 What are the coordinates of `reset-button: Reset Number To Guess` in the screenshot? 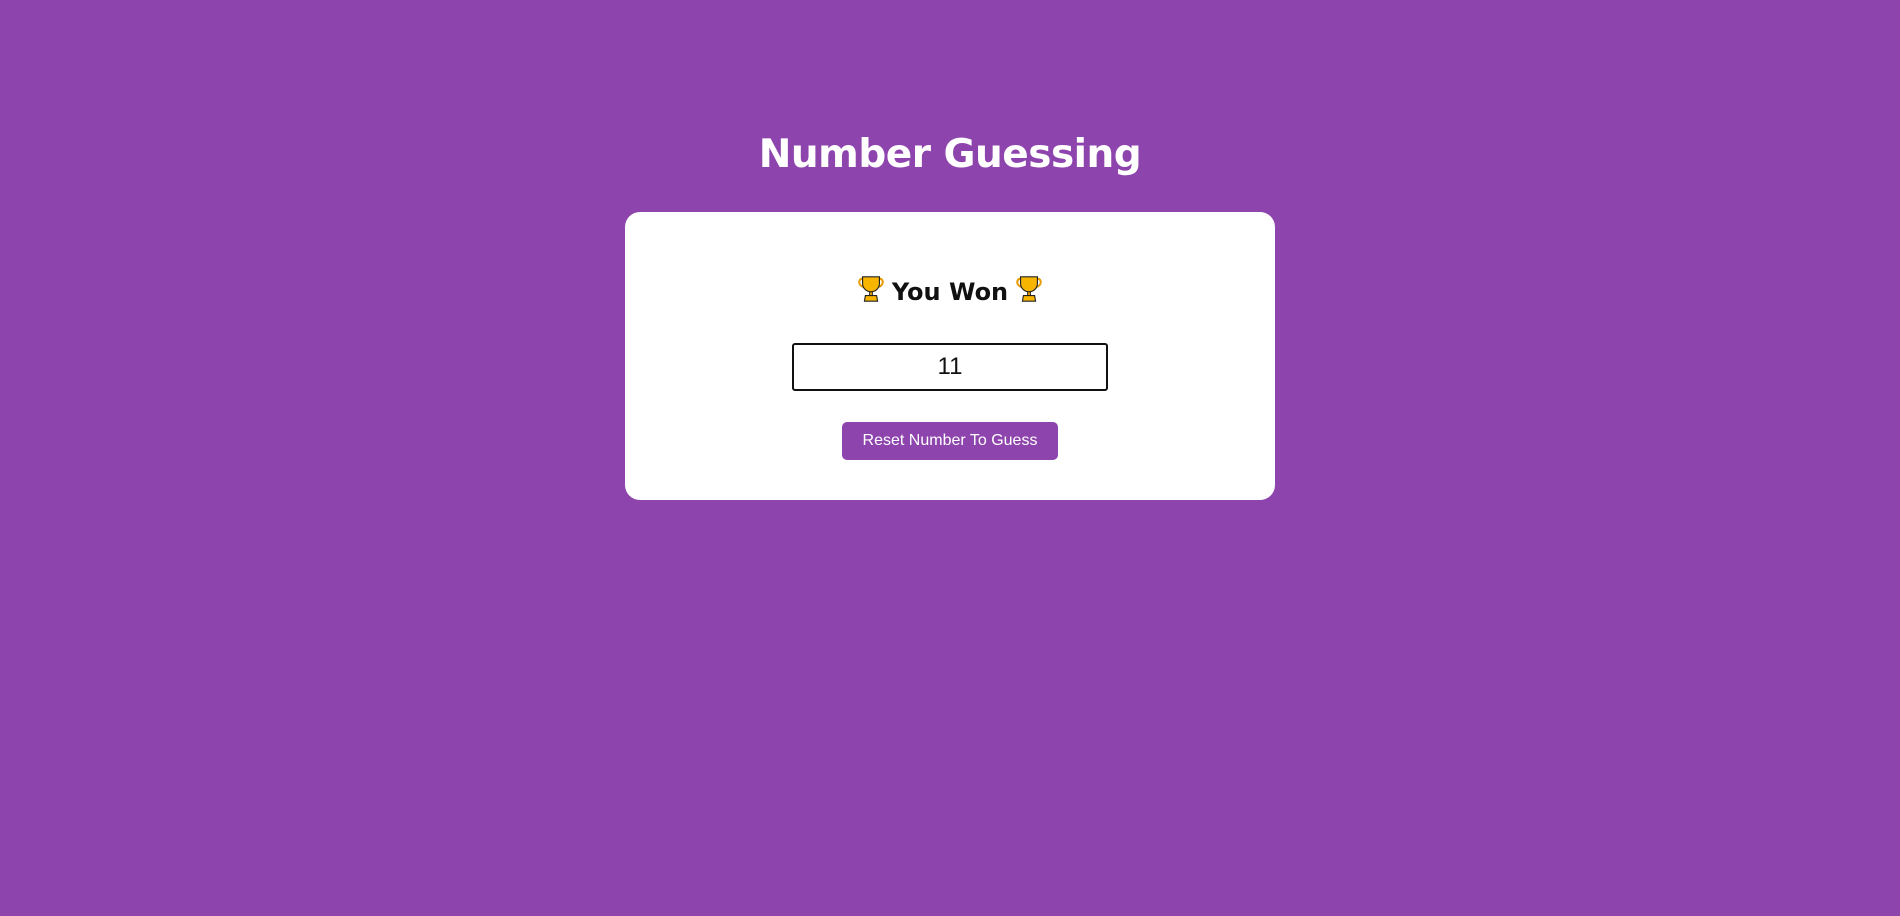 It's located at (950, 441).